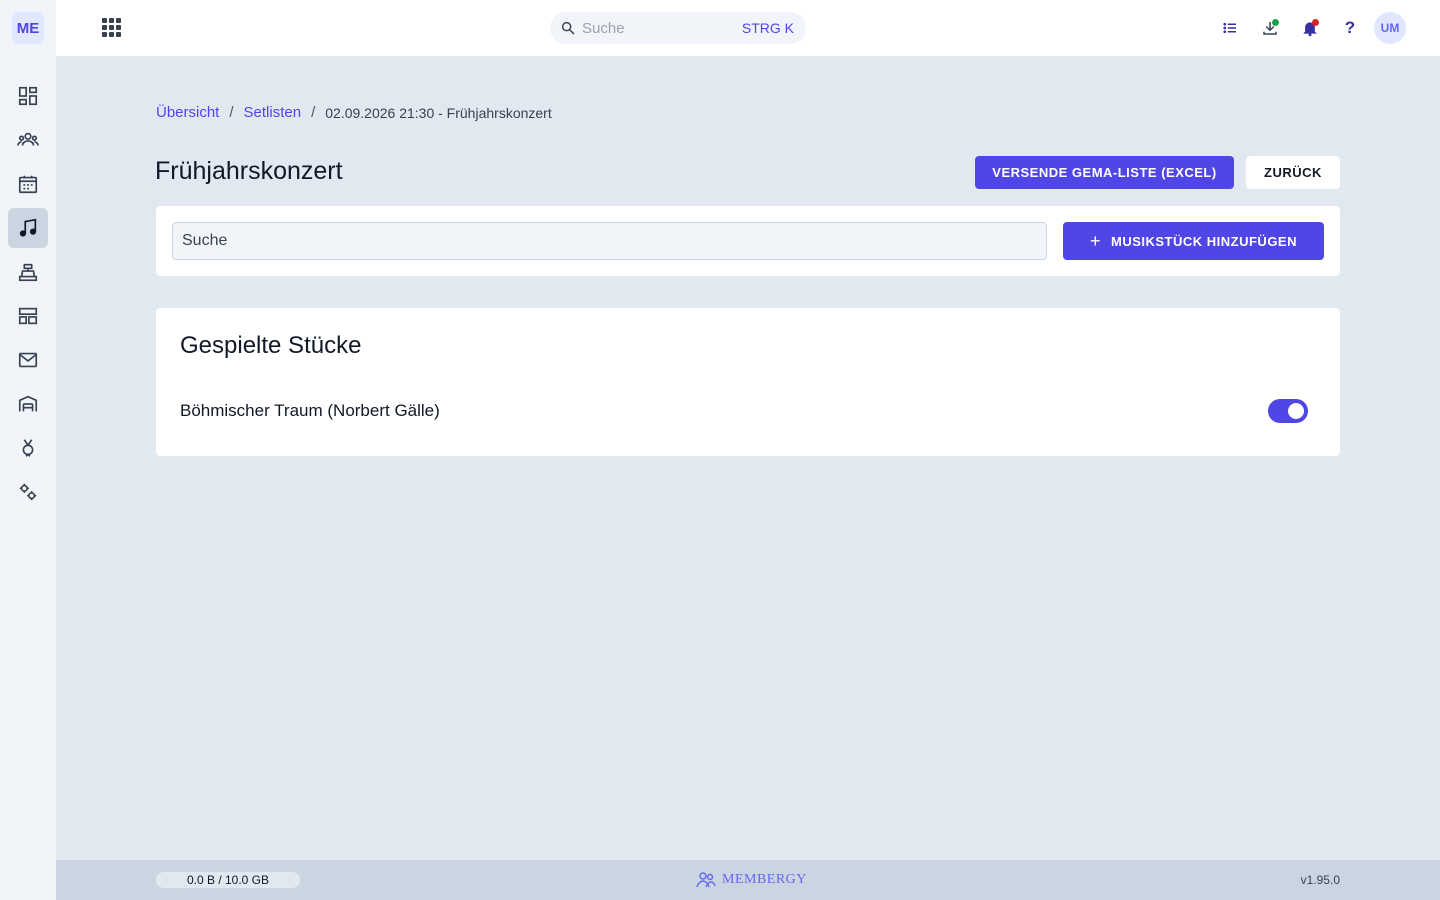 Image resolution: width=1440 pixels, height=900 pixels. Describe the element at coordinates (1204, 241) in the screenshot. I see `add-piece-label: MUSIKSTÜCK HINZUFÜGEN` at that location.